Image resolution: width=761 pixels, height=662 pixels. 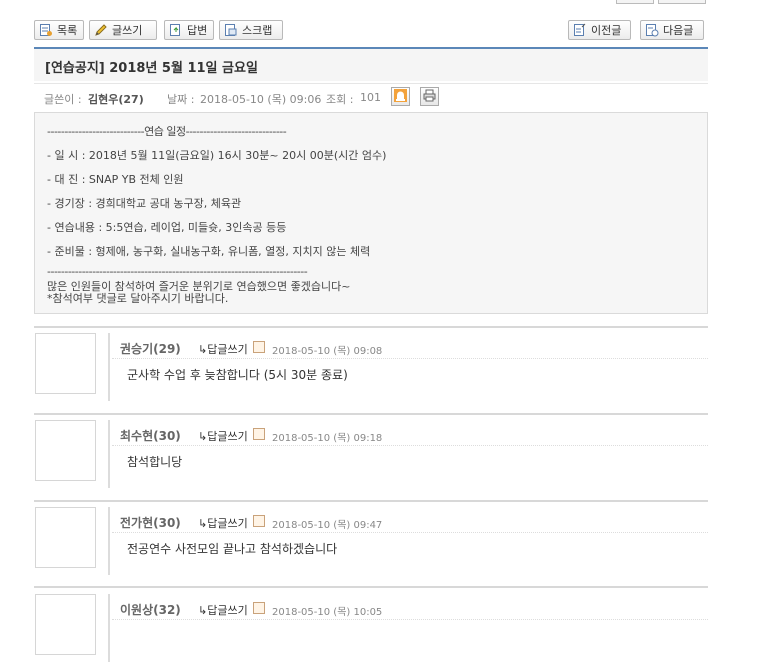 I want to click on write-button-label: 글쓰기, so click(x=127, y=30).